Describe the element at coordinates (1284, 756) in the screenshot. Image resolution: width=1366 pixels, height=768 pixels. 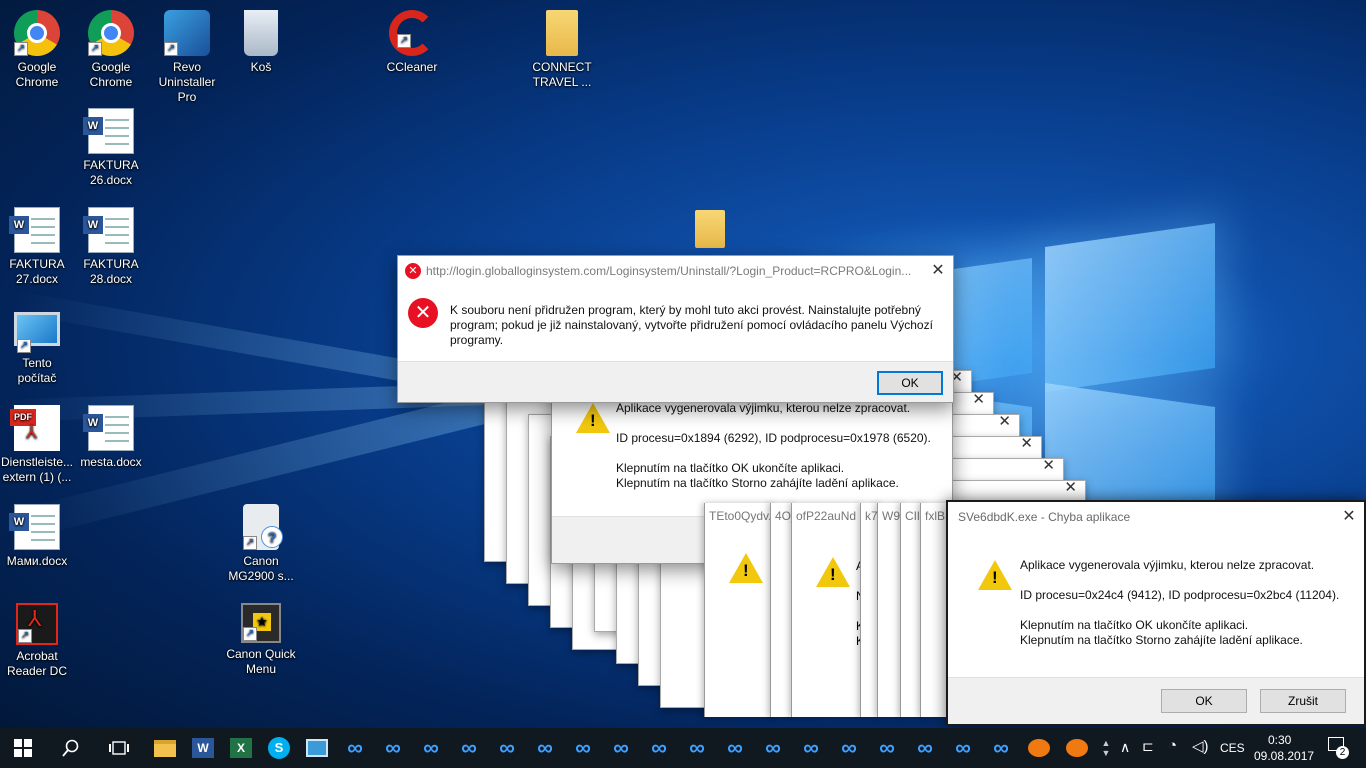
I see `clock-date: 09.08.2017` at that location.